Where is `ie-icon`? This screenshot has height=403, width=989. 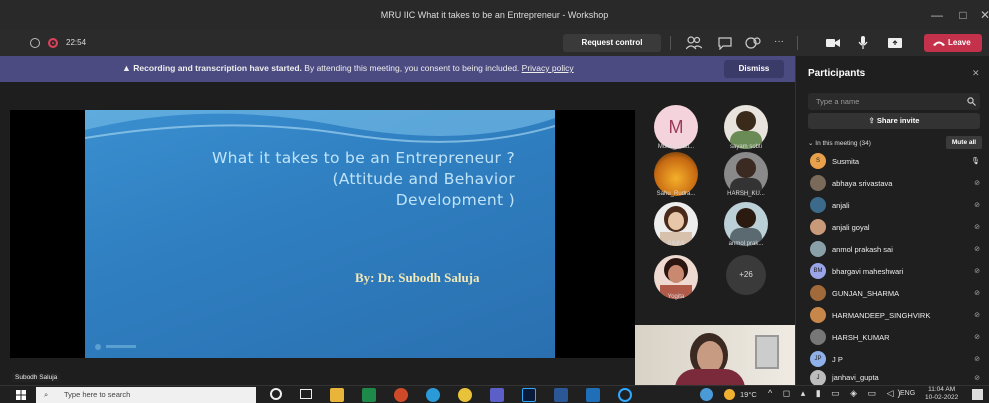
ie-icon is located at coordinates (625, 395).